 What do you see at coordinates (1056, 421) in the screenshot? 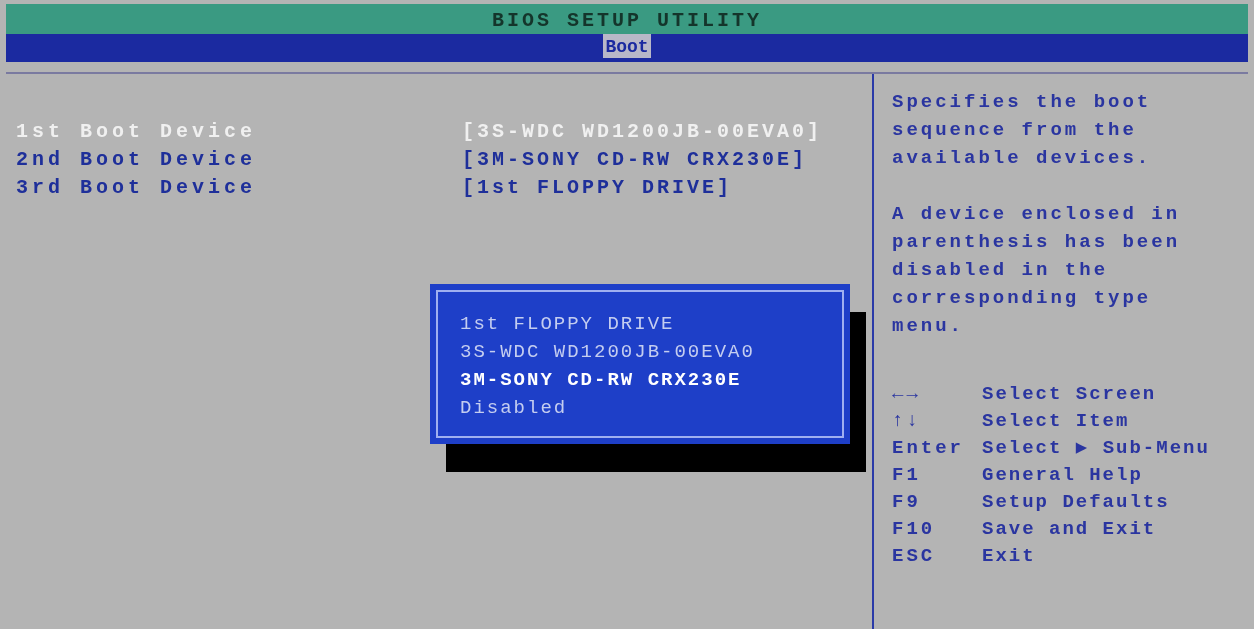
I see `key-action: Select Item` at bounding box center [1056, 421].